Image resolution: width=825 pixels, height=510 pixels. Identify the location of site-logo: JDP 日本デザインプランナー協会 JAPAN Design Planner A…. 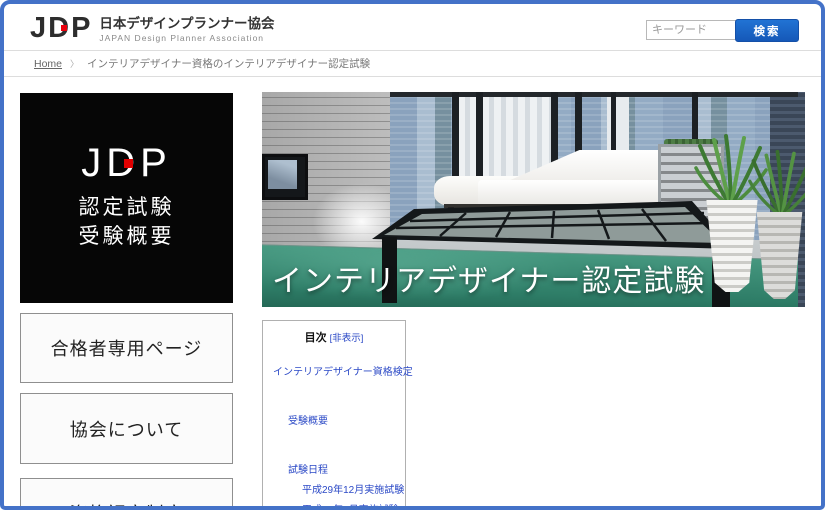
(152, 28).